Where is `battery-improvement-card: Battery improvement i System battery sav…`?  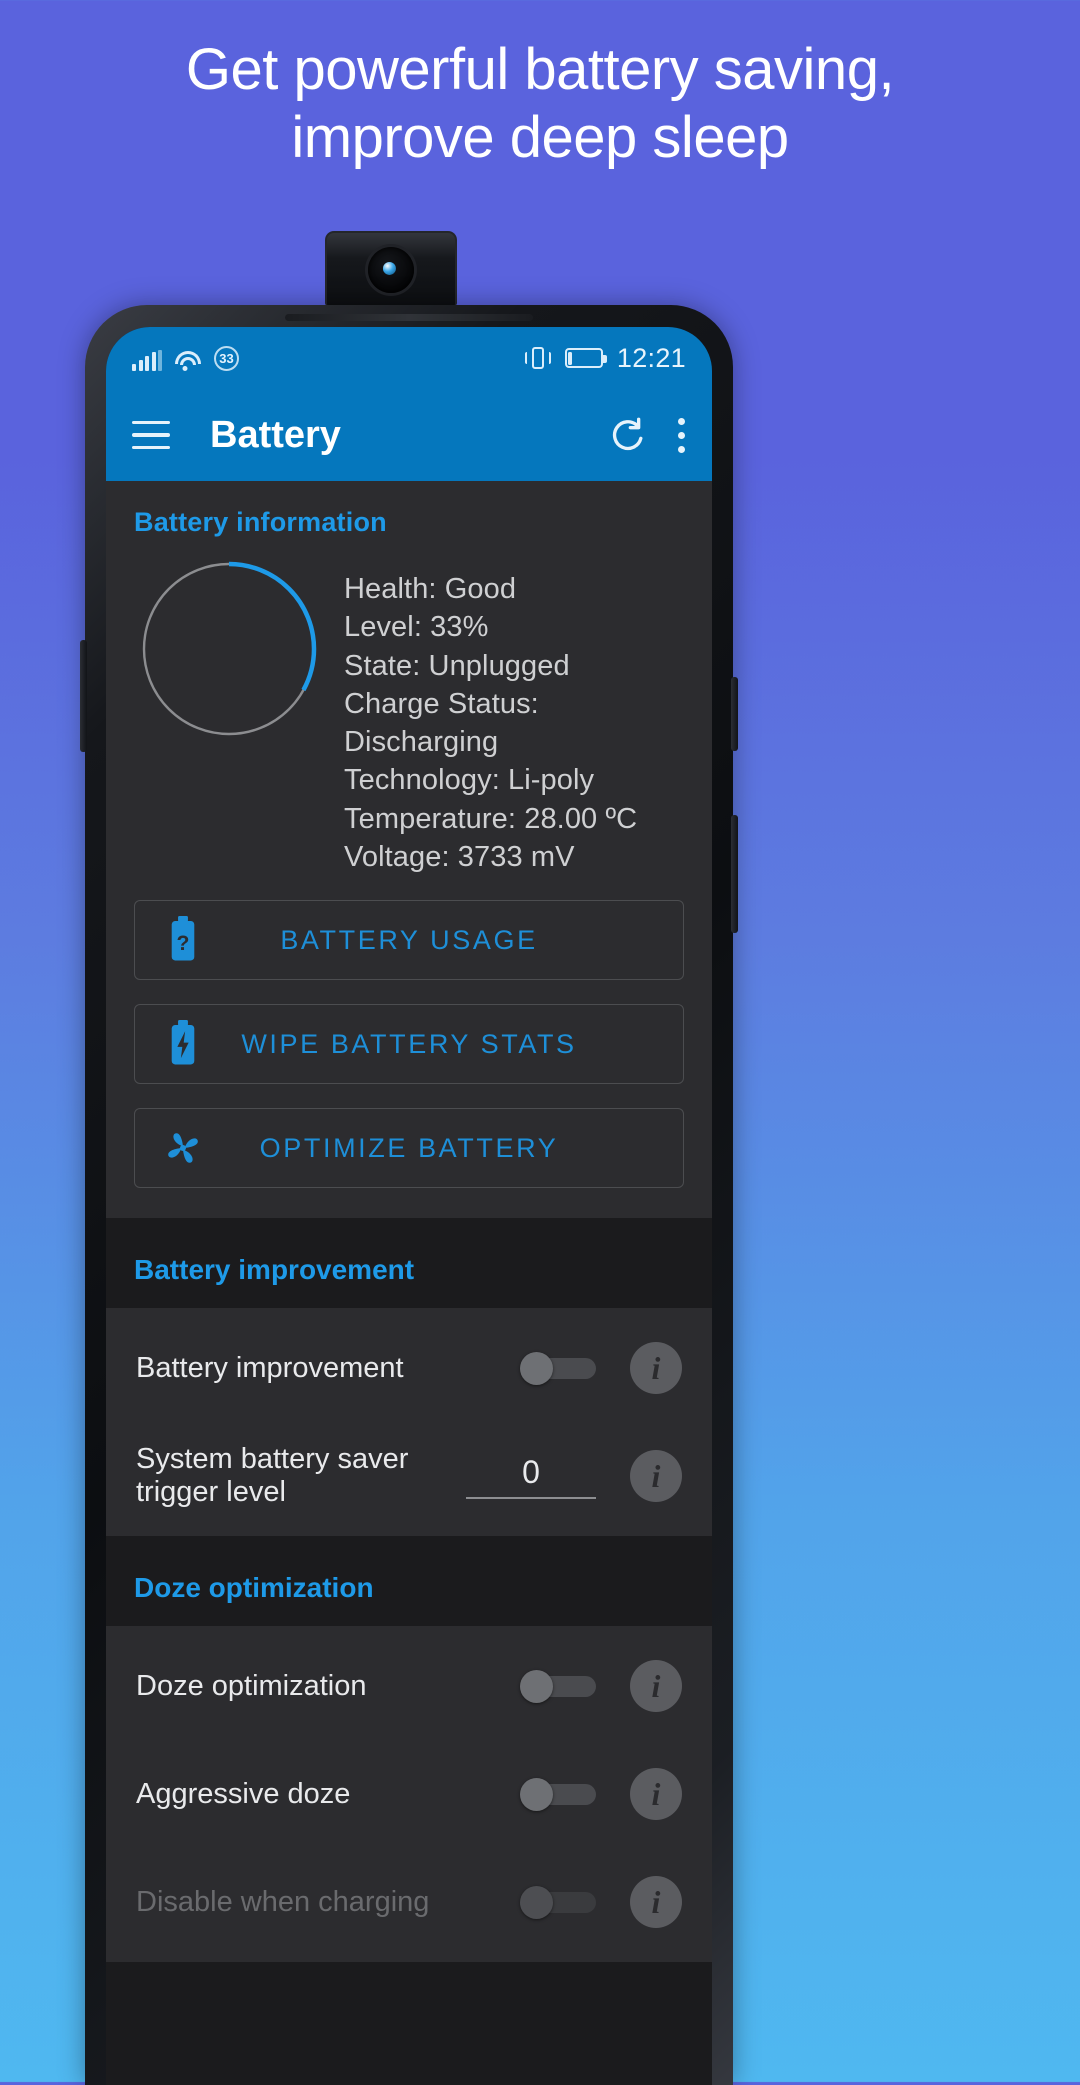
battery-improvement-card: Battery improvement i System battery sav… is located at coordinates (409, 1422).